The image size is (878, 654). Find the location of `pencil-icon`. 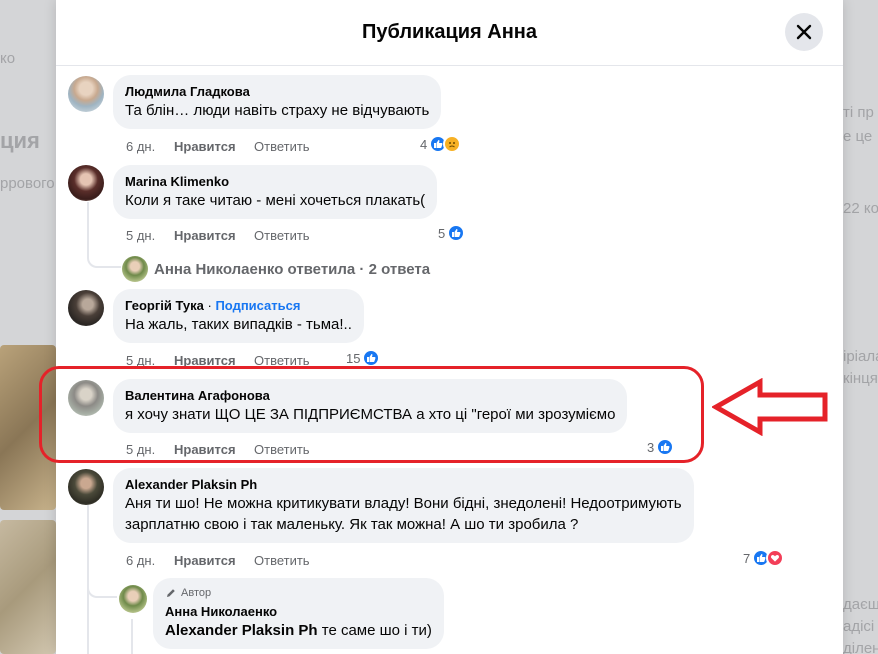

pencil-icon is located at coordinates (171, 593).